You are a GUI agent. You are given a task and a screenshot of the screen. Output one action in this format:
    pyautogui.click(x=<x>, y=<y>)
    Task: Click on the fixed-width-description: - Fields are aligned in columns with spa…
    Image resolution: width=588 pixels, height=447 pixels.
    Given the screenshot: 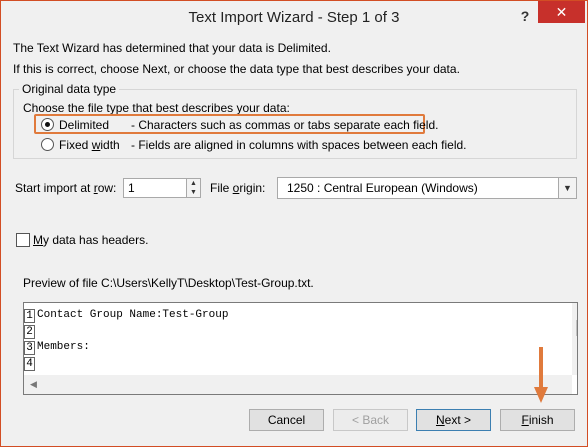 What is the action you would take?
    pyautogui.click(x=299, y=145)
    